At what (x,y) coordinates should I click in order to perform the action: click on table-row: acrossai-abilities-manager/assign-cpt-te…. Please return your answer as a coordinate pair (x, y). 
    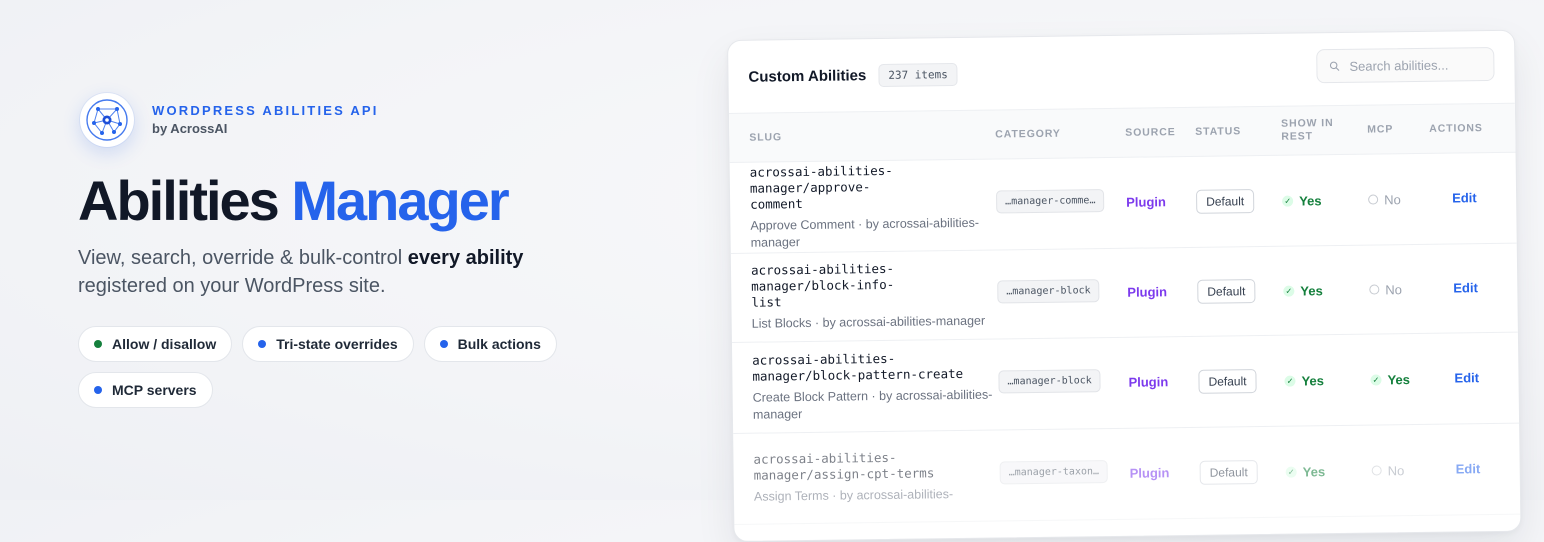
    Looking at the image, I should click on (1127, 474).